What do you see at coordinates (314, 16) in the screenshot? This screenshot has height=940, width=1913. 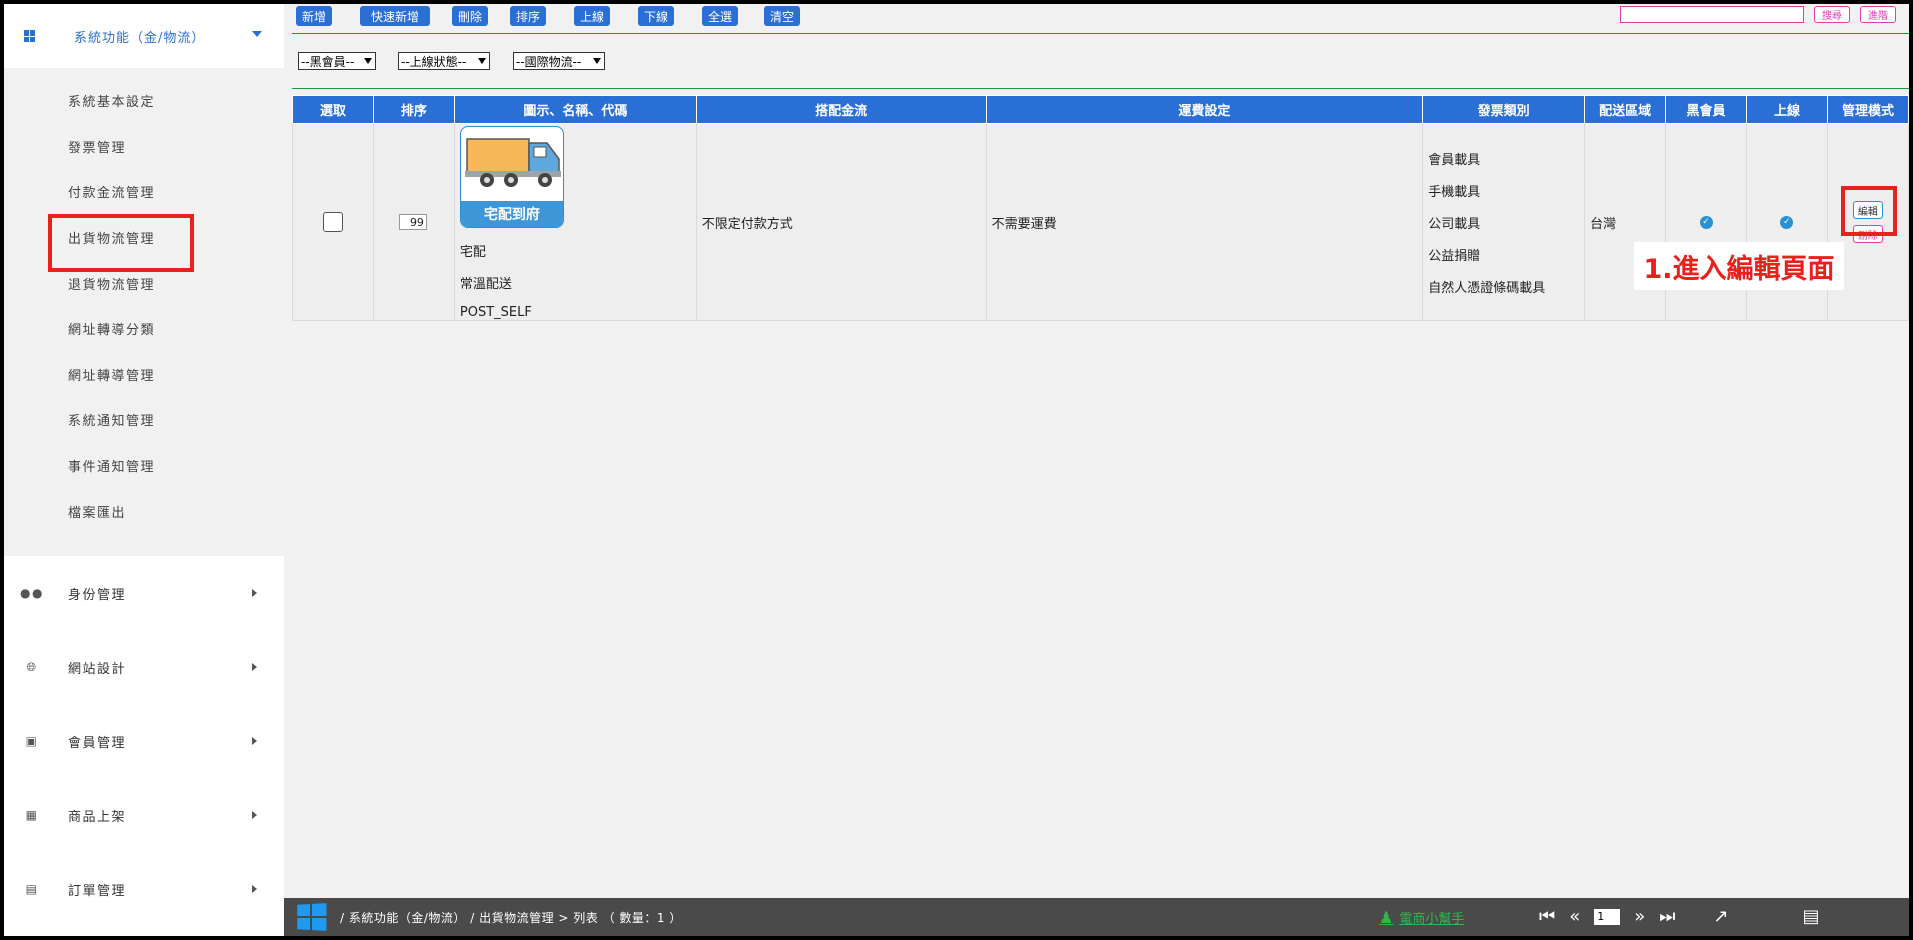 I see `add-button: 新增` at bounding box center [314, 16].